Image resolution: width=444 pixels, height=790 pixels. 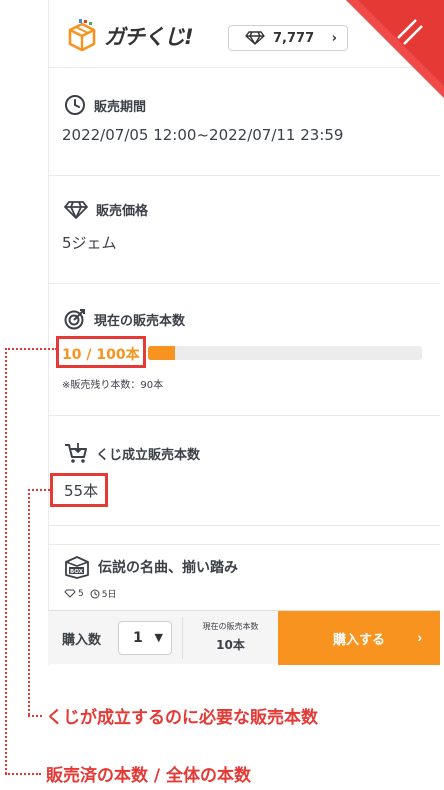 What do you see at coordinates (138, 638) in the screenshot?
I see `quantity-value: 1` at bounding box center [138, 638].